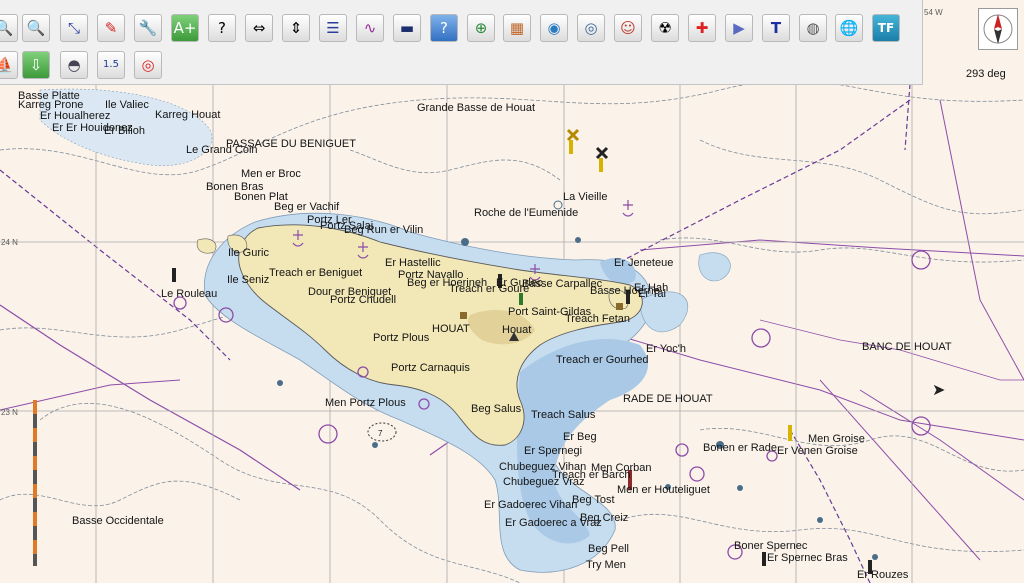 The height and width of the screenshot is (583, 1024). I want to click on label-treach-er-gourhed: Treach er Gourhed, so click(602, 360).